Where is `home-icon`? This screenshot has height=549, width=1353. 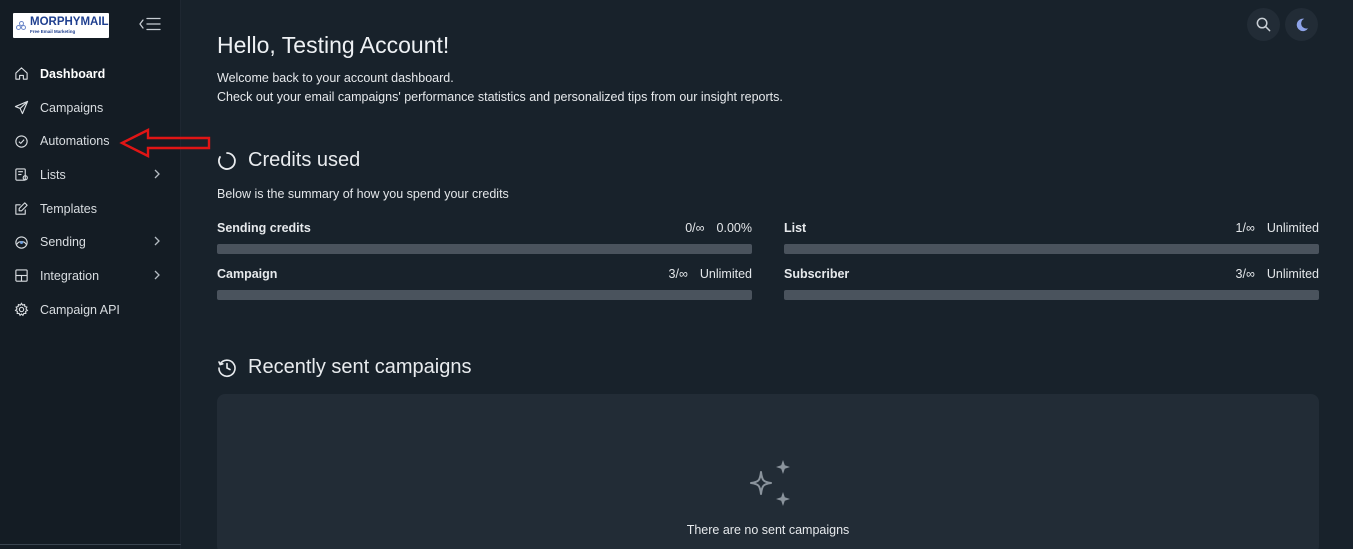 home-icon is located at coordinates (21, 73).